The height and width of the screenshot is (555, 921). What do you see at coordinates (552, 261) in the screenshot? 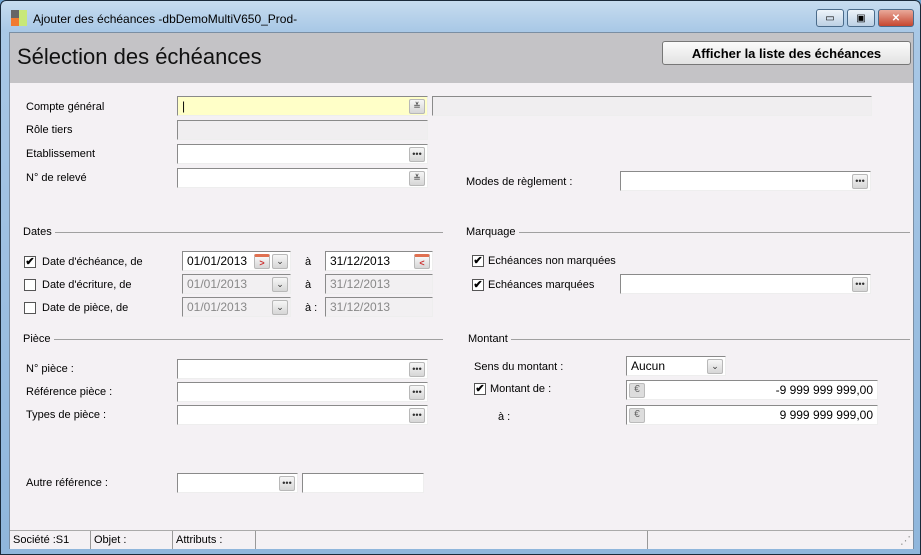
I see `non-marquees-label: Echéances non marquées` at bounding box center [552, 261].